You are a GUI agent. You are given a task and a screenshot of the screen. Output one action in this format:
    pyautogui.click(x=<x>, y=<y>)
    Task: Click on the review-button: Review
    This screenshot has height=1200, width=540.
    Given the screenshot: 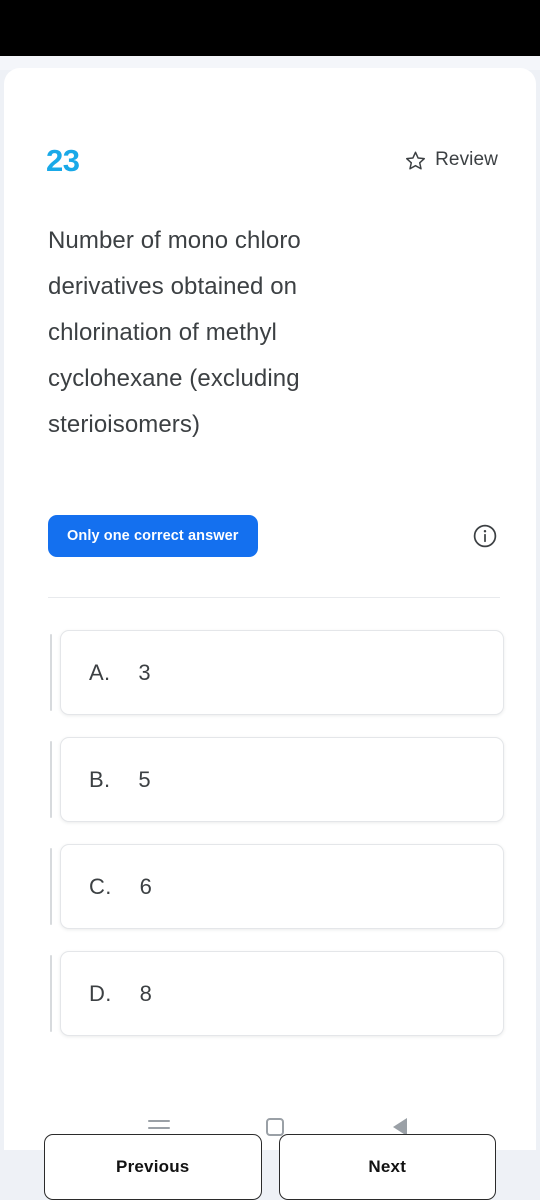 What is the action you would take?
    pyautogui.click(x=451, y=160)
    